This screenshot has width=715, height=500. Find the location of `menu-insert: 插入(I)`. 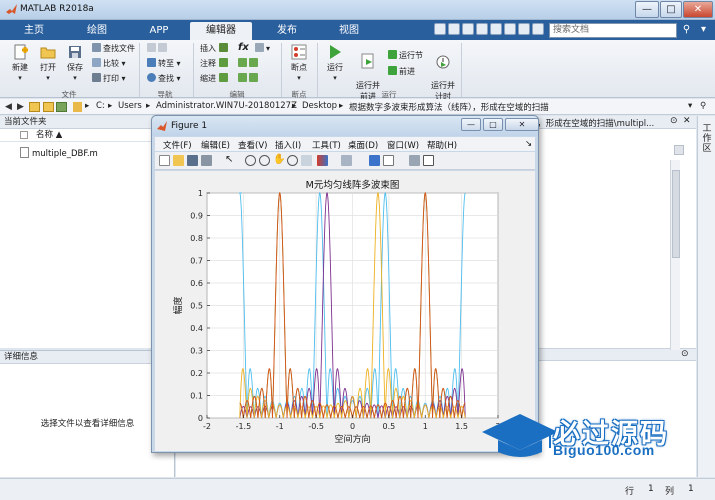

menu-insert: 插入(I) is located at coordinates (288, 145).